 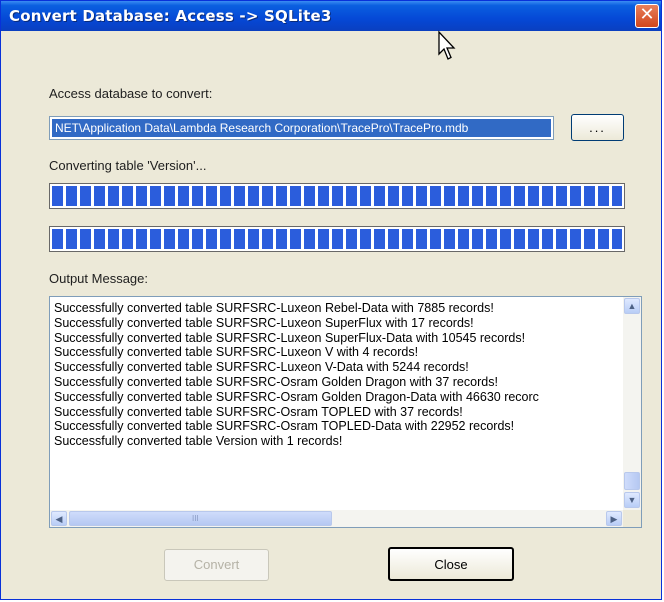 What do you see at coordinates (632, 500) in the screenshot?
I see `scroll-down-icon: ▼` at bounding box center [632, 500].